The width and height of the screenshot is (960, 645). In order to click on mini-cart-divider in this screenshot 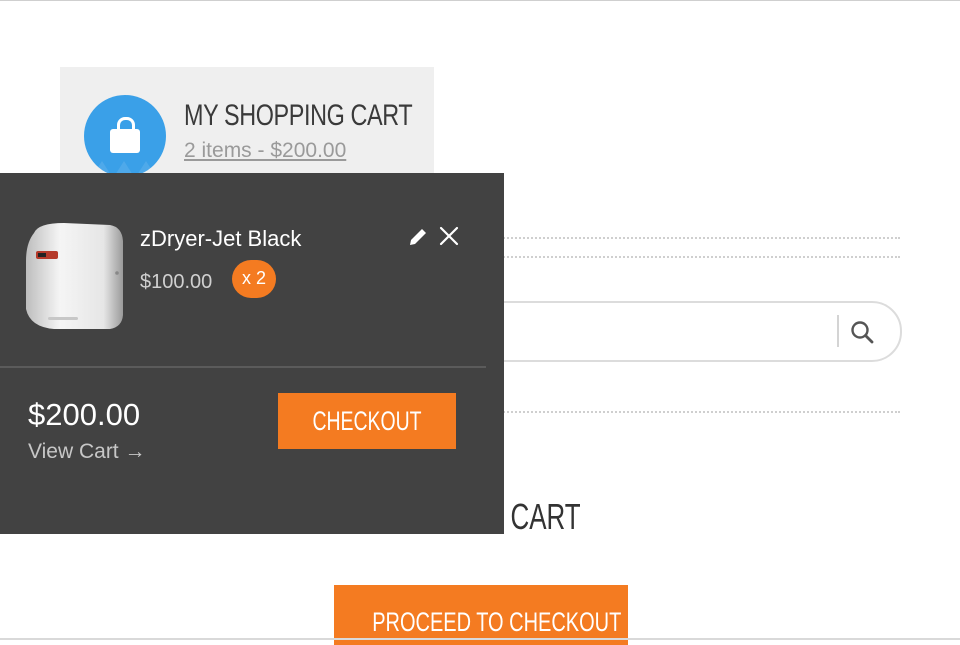, I will do `click(243, 367)`.